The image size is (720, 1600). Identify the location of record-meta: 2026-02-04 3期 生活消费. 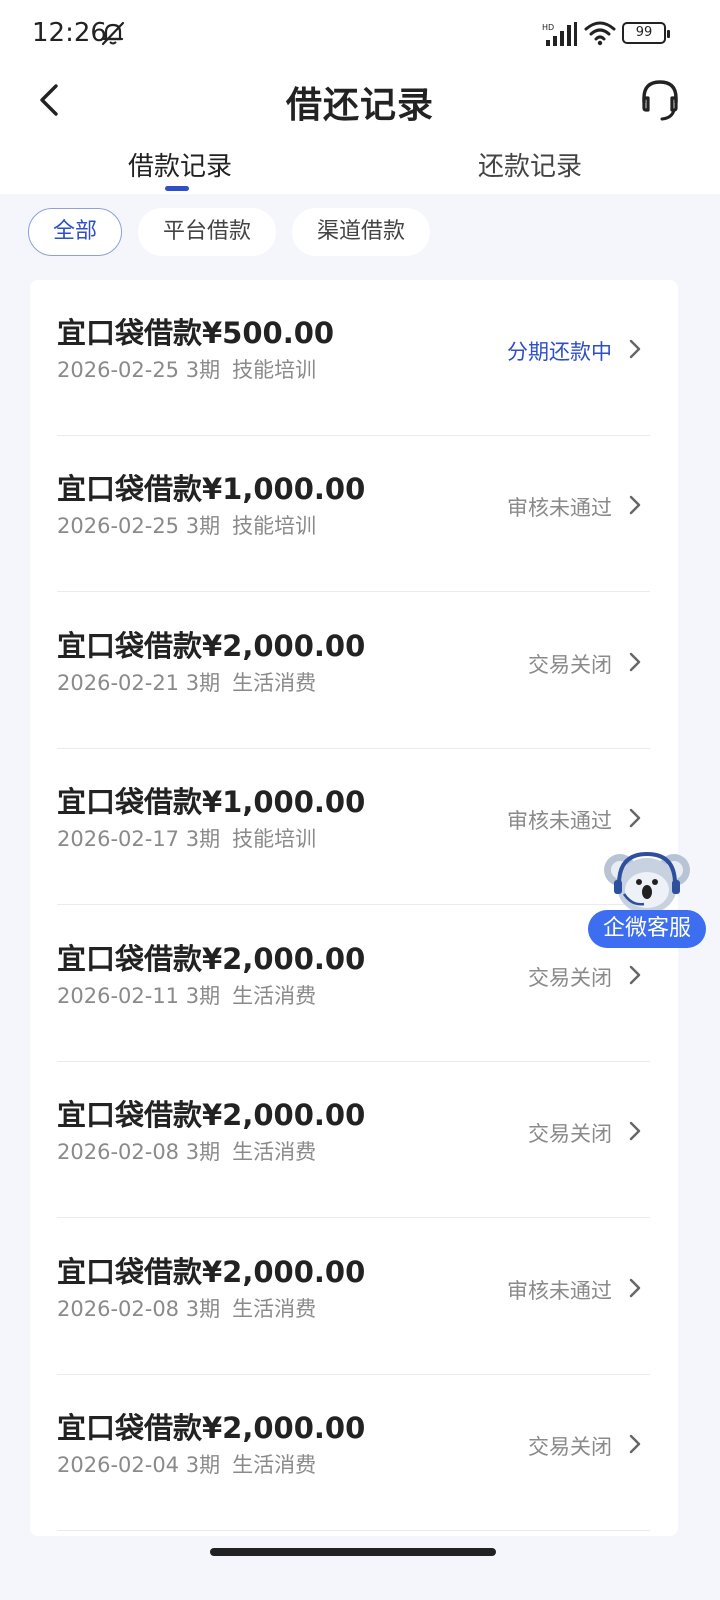
(186, 1464).